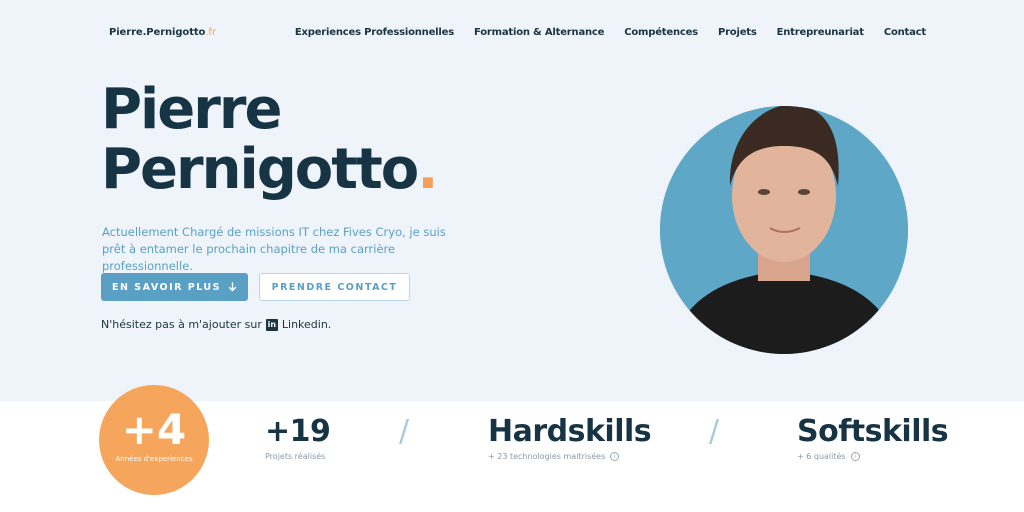 Image resolution: width=1024 pixels, height=512 pixels. I want to click on nav-projets: Projets, so click(737, 32).